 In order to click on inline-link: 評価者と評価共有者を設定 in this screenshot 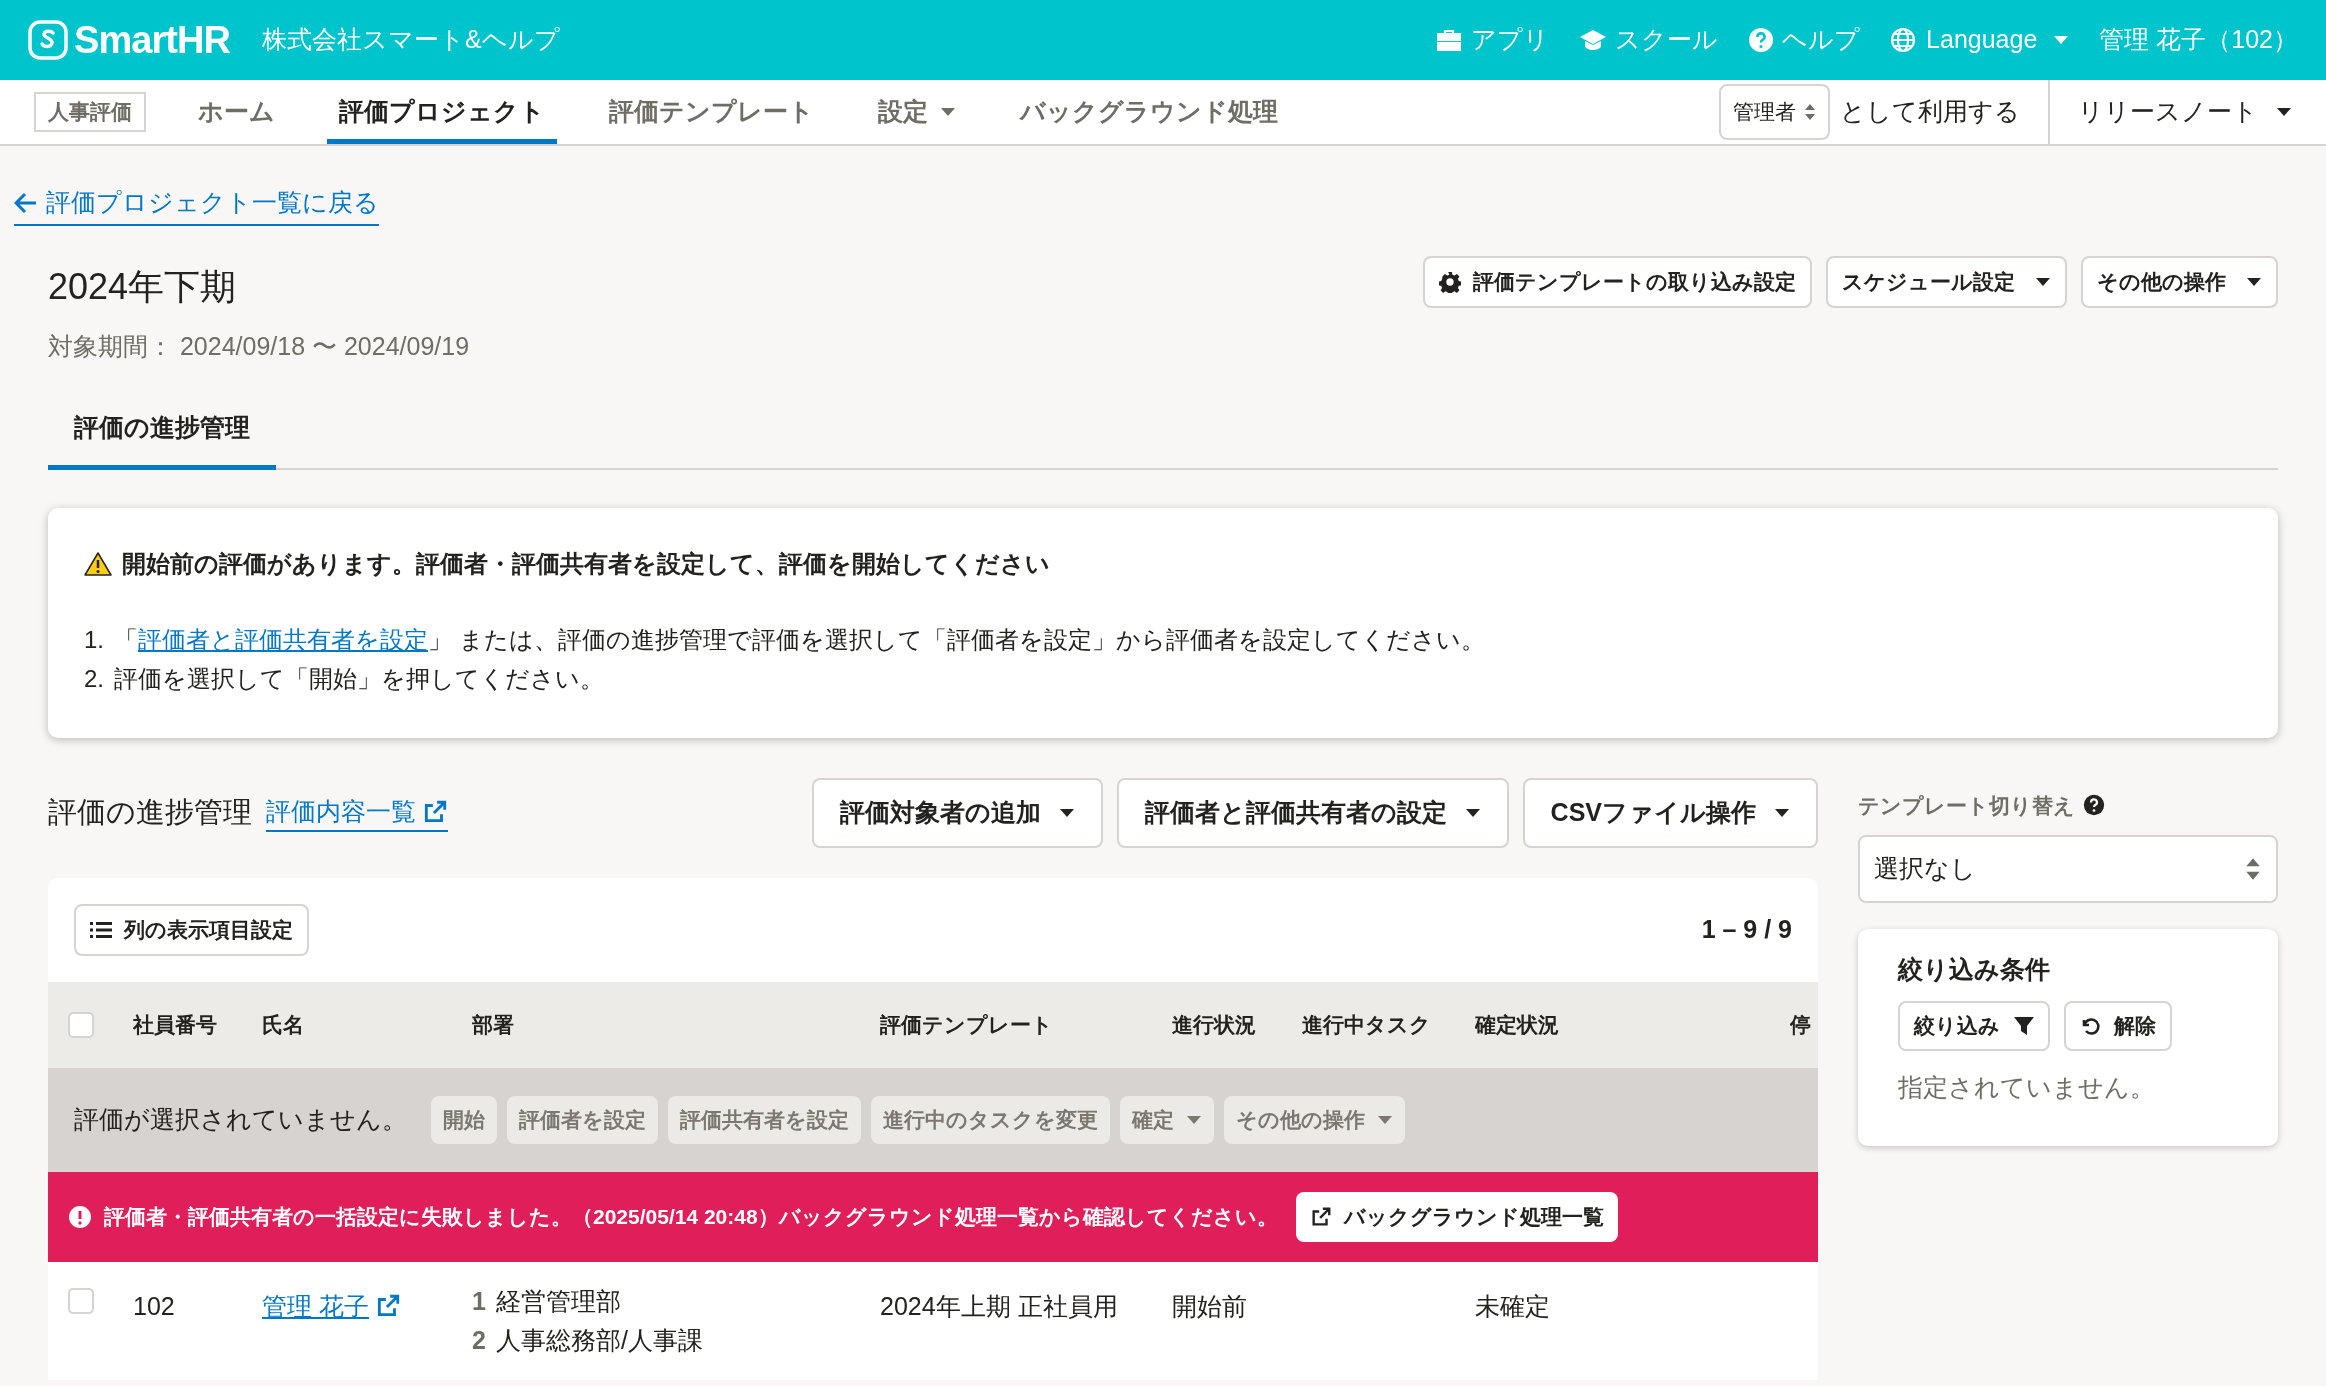, I will do `click(283, 639)`.